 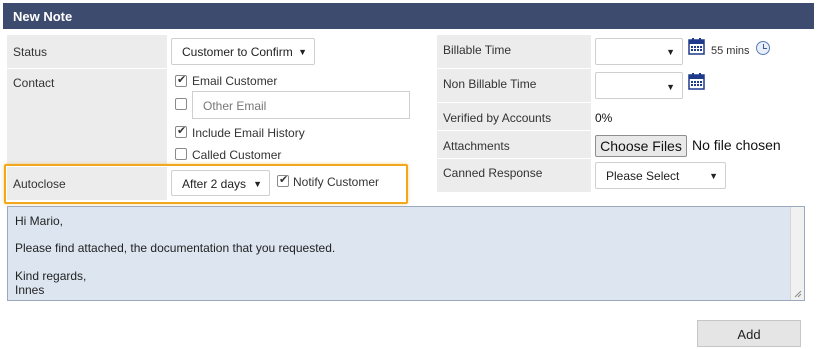 I want to click on add-button: Add, so click(x=749, y=333).